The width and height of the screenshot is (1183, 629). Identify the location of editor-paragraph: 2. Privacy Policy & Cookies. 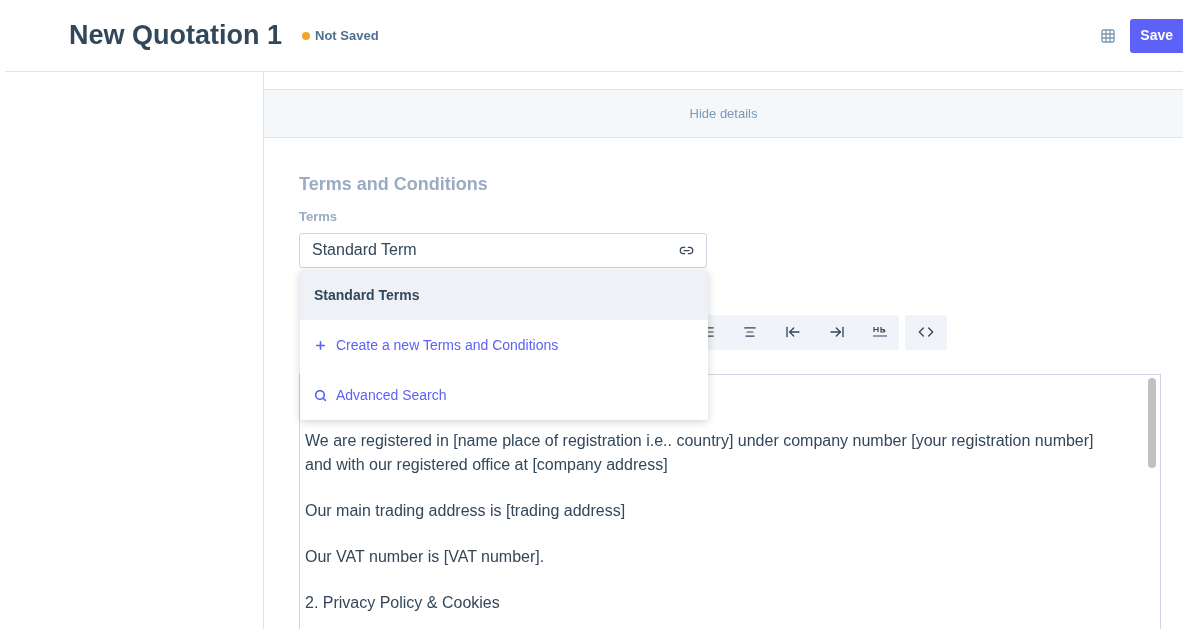
(403, 602).